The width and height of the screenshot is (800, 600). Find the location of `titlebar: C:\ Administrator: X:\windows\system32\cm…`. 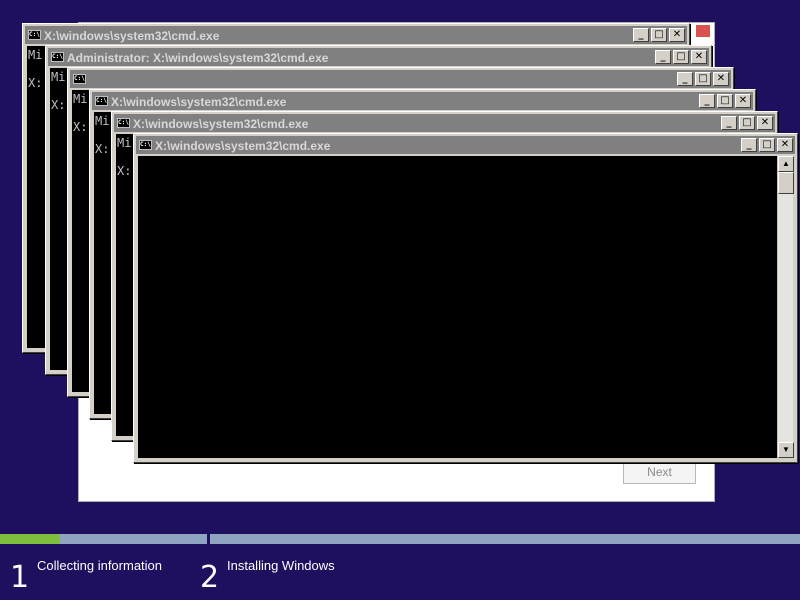

titlebar: C:\ Administrator: X:\windows\system32\cm… is located at coordinates (378, 57).